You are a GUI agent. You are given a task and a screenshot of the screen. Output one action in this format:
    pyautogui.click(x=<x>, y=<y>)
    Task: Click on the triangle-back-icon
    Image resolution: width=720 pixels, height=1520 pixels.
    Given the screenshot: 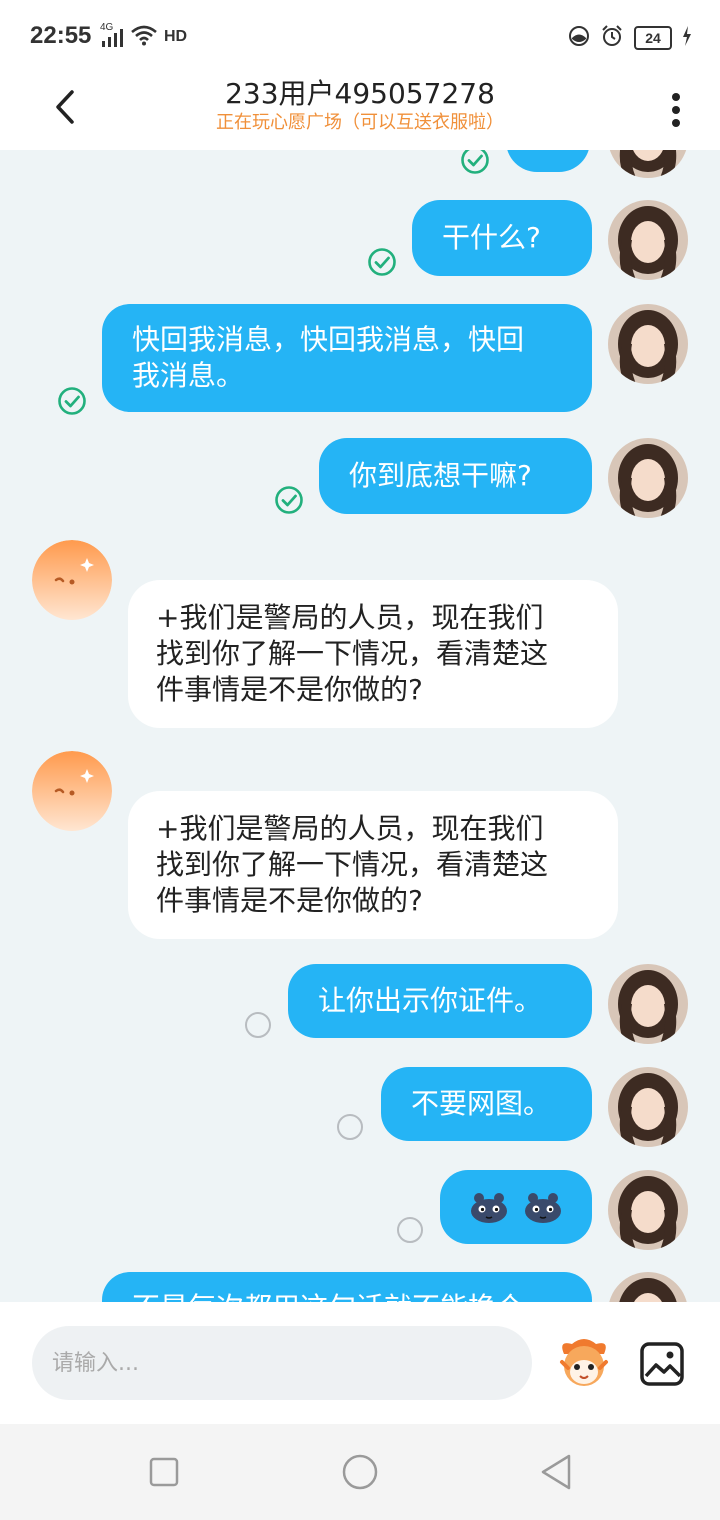 What is the action you would take?
    pyautogui.click(x=556, y=1472)
    